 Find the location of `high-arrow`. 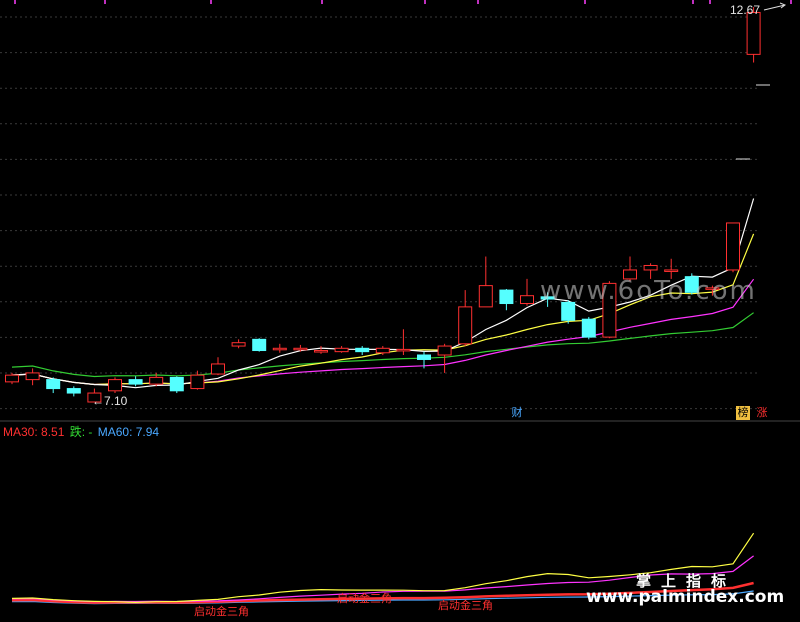

high-arrow is located at coordinates (775, 6).